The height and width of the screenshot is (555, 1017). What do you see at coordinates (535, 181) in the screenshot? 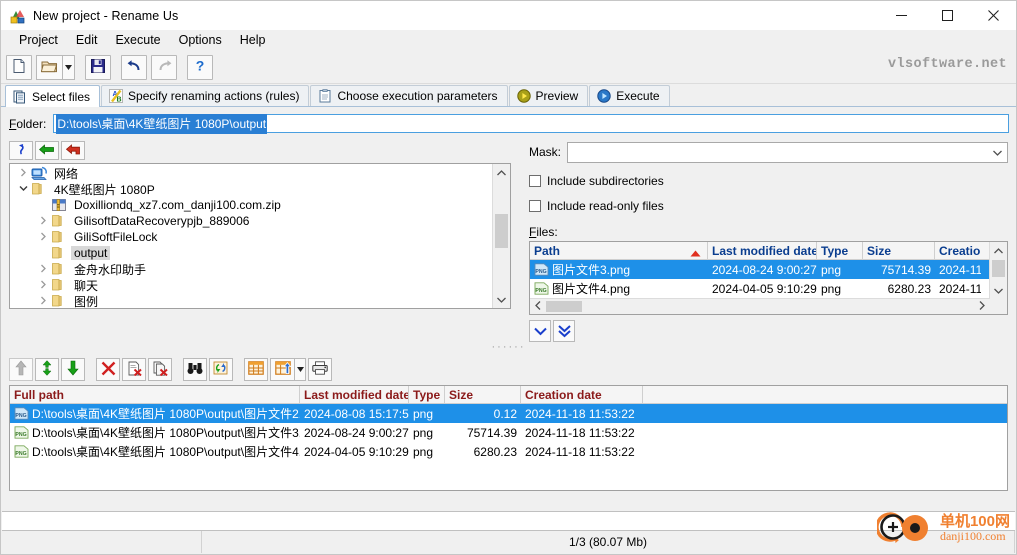
I see `include-subdirectories-checkbox` at bounding box center [535, 181].